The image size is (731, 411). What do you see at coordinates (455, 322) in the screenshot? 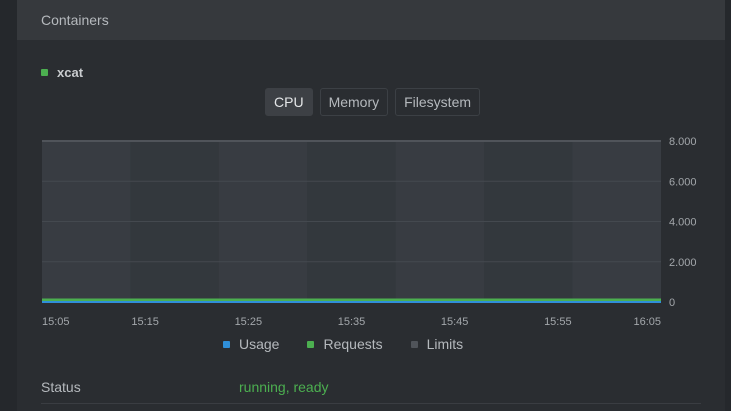
I see `x-tick-label: 15:45` at bounding box center [455, 322].